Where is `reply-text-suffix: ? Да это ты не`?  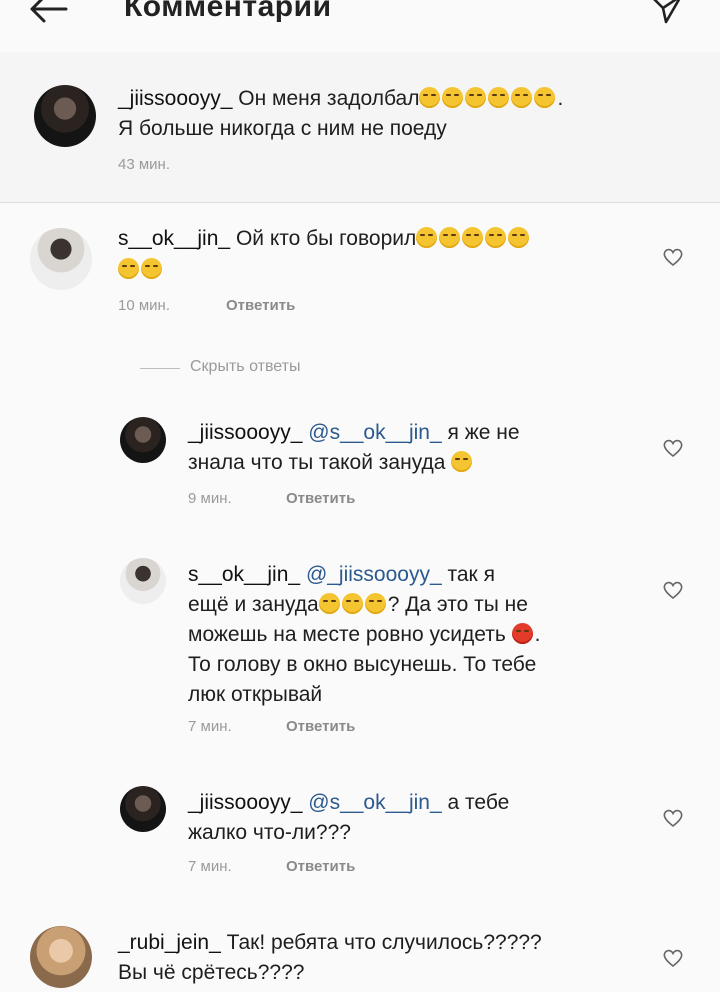
reply-text-suffix: ? Да это ты не is located at coordinates (457, 604).